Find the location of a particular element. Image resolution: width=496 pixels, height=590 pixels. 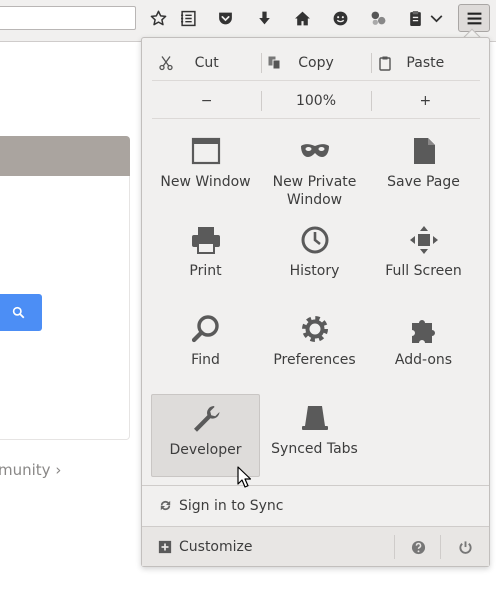

open-menu-button is located at coordinates (474, 18).